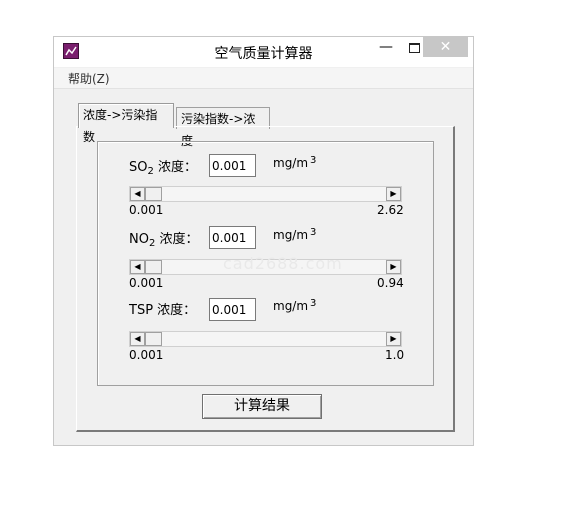 The image size is (570, 519). I want to click on menu-item-help: 帮助(Z), so click(89, 78).